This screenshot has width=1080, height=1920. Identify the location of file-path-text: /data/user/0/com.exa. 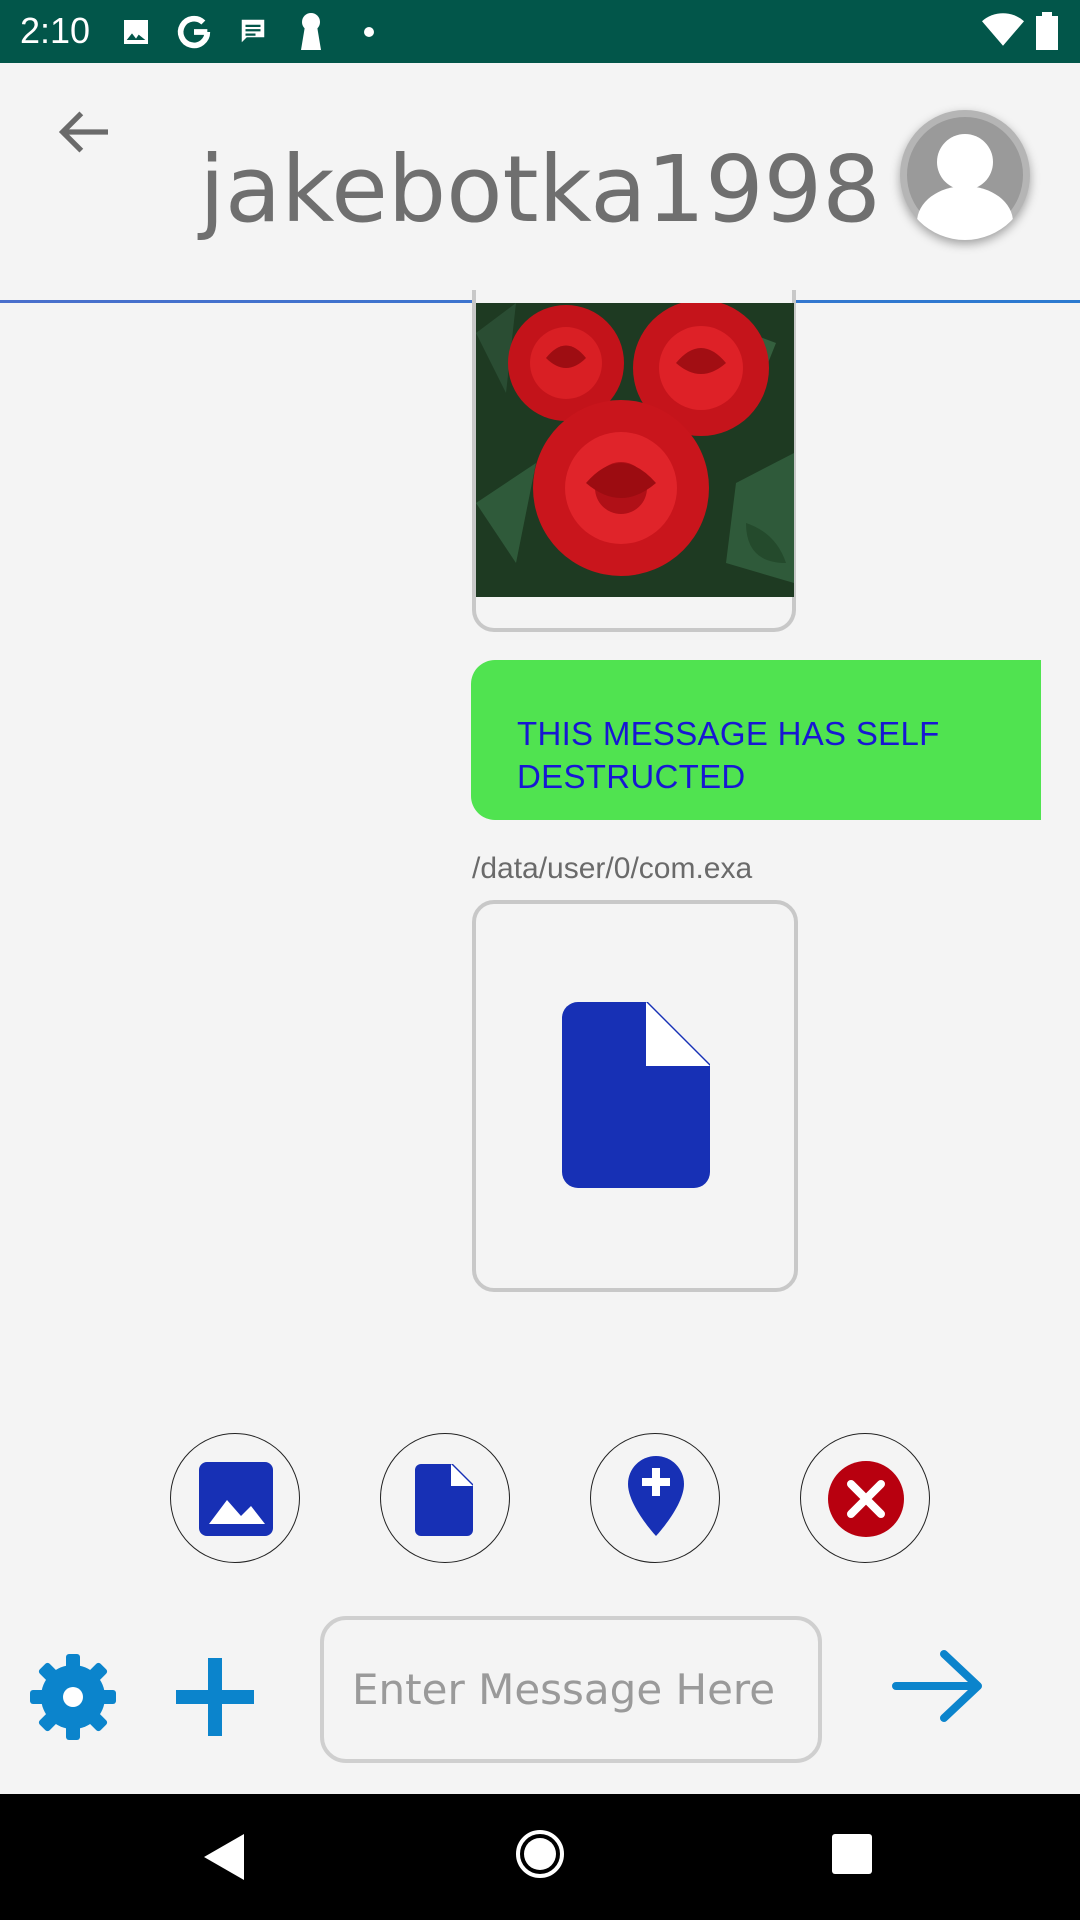
(612, 868).